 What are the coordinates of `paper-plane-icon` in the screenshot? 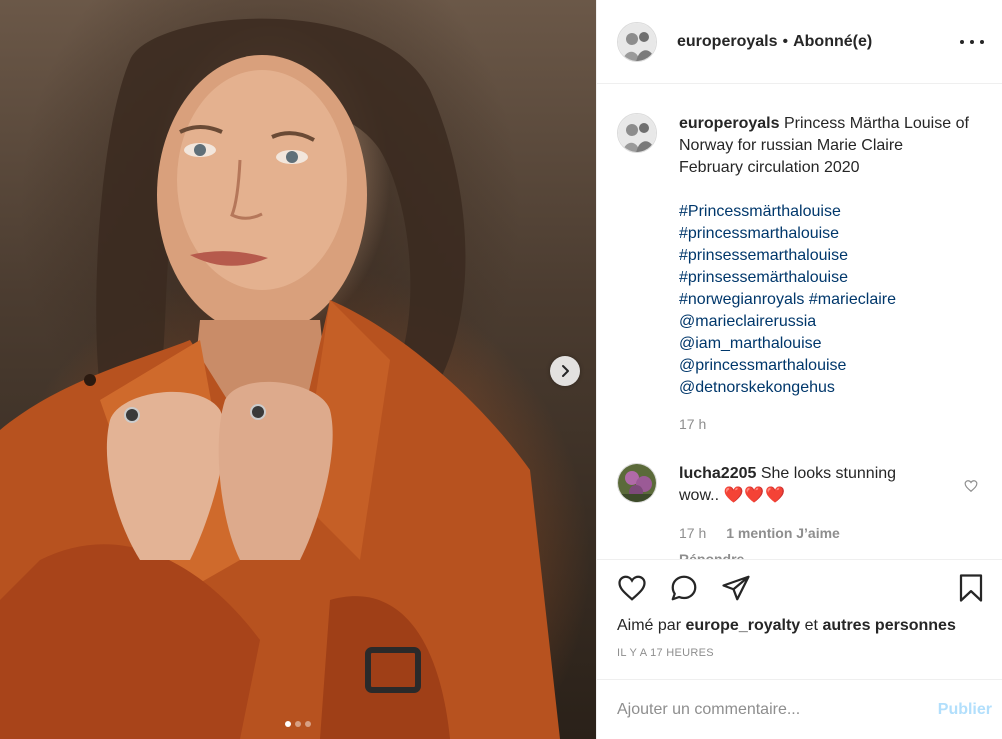 It's located at (736, 588).